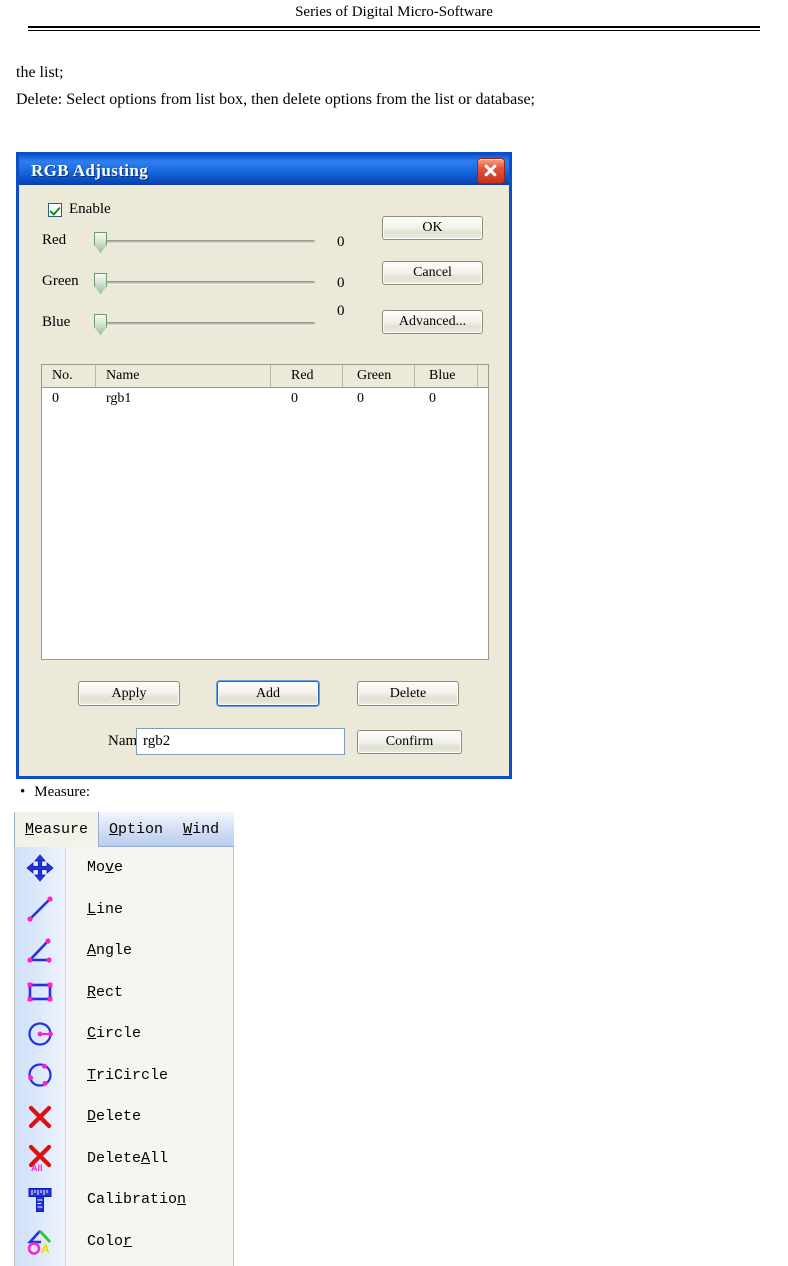 The image size is (788, 1266). What do you see at coordinates (379, 376) in the screenshot?
I see `column-header-green: Green` at bounding box center [379, 376].